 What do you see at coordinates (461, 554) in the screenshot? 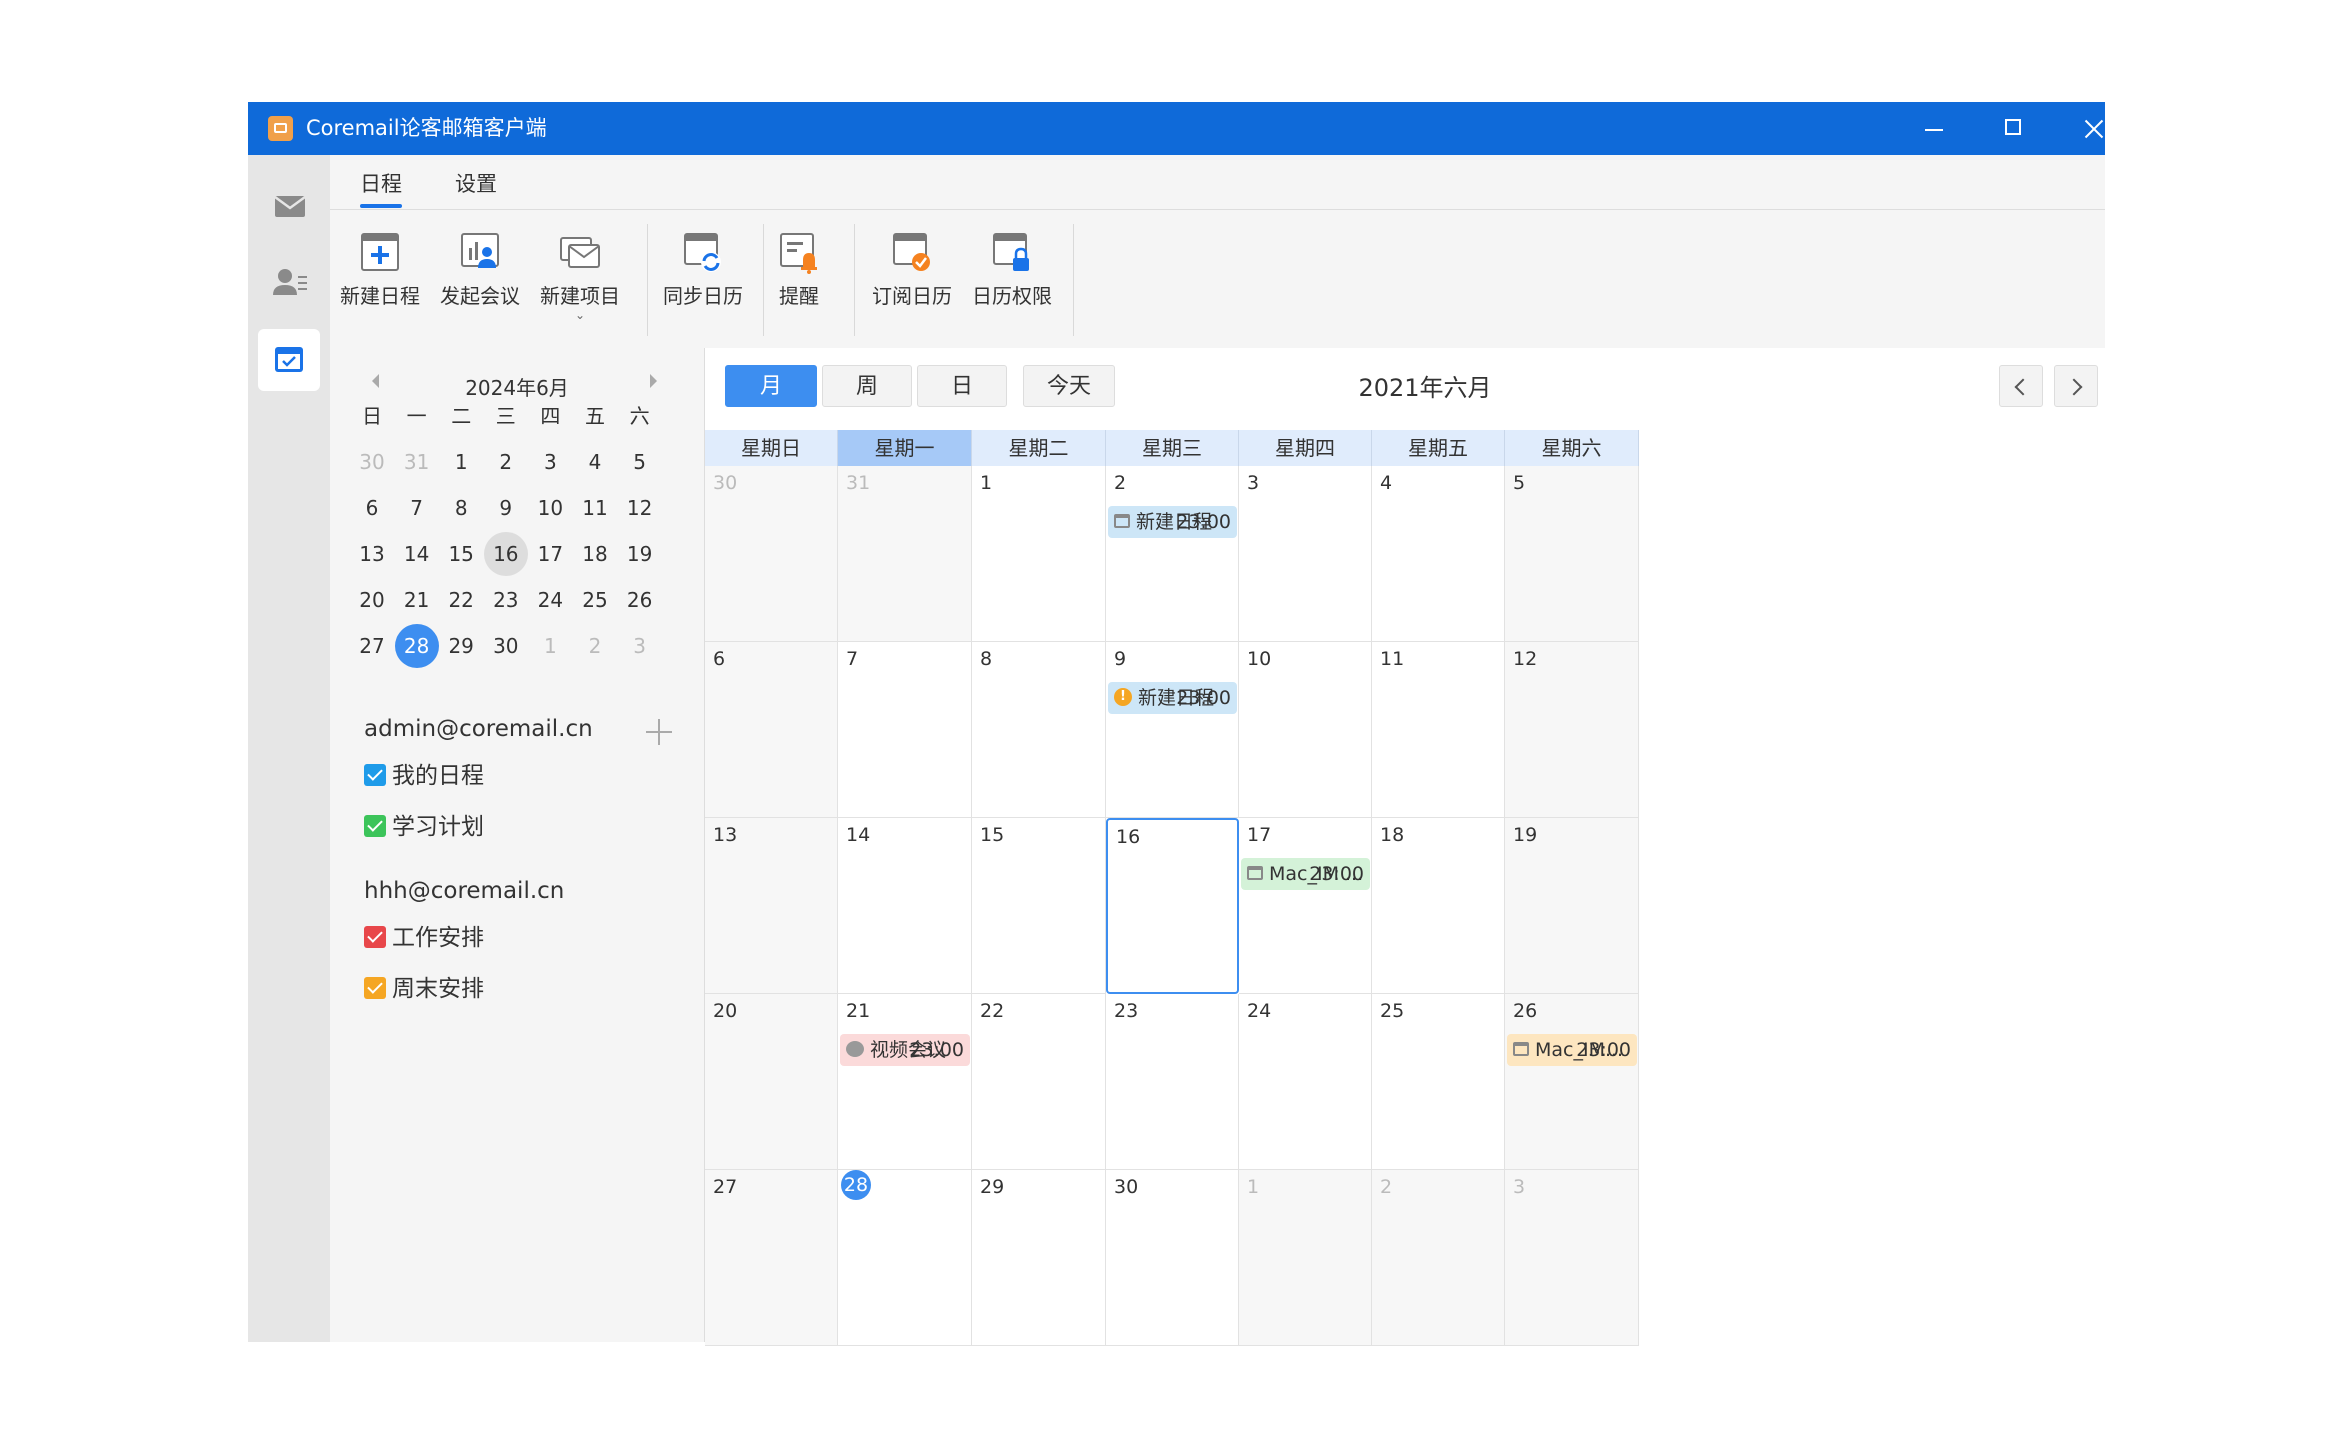
I see `mini-calendar-day: 15` at bounding box center [461, 554].